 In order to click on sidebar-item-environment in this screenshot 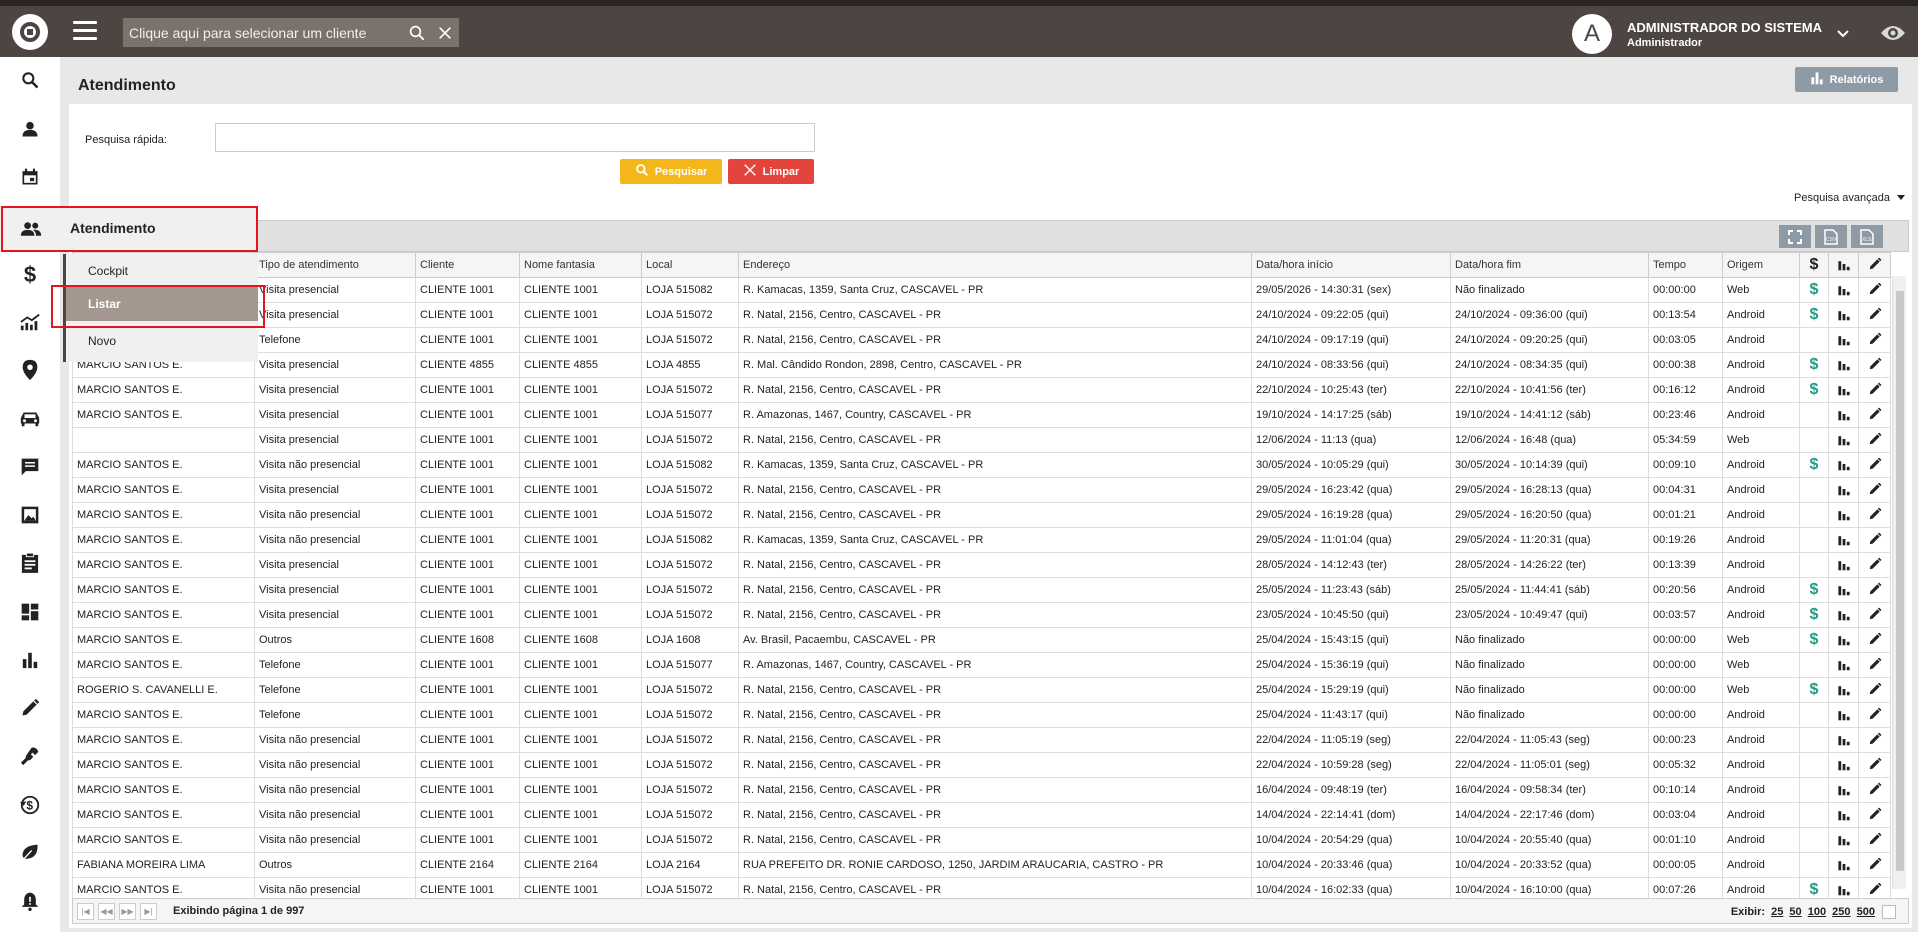, I will do `click(30, 854)`.